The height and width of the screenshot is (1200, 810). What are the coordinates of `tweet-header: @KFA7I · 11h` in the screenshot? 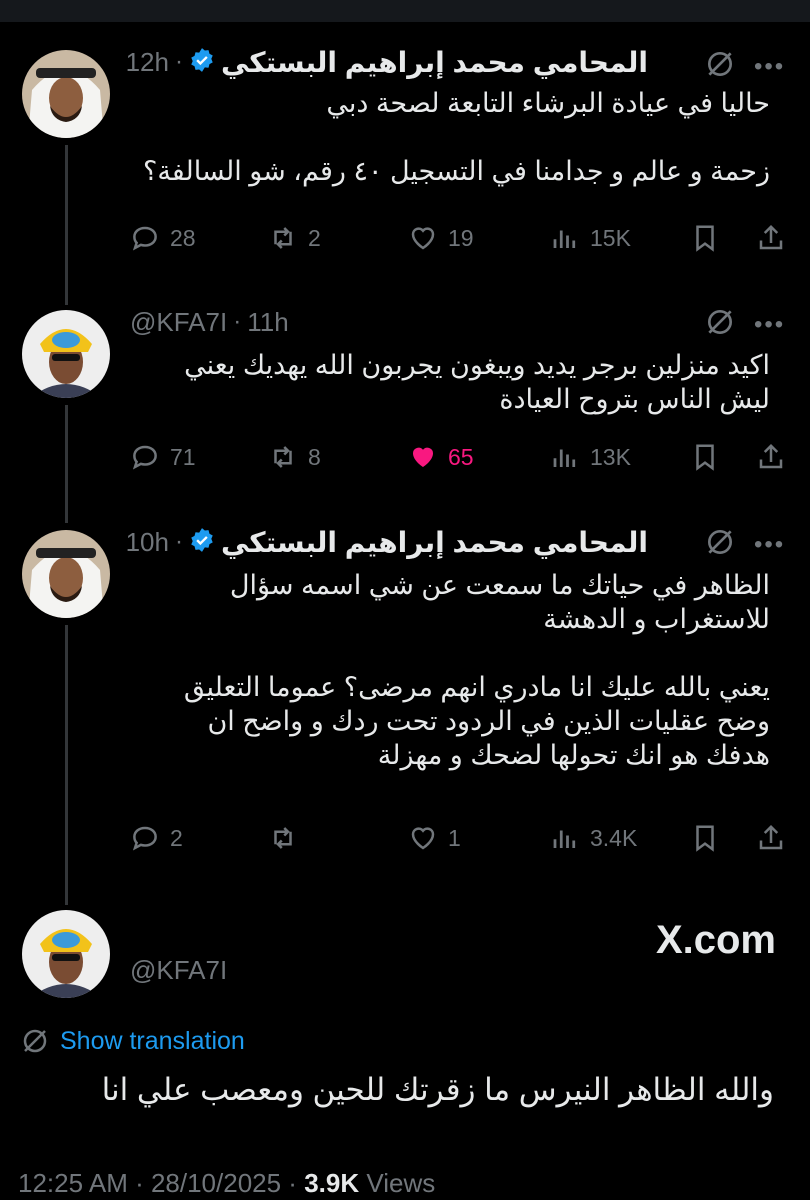 It's located at (209, 322).